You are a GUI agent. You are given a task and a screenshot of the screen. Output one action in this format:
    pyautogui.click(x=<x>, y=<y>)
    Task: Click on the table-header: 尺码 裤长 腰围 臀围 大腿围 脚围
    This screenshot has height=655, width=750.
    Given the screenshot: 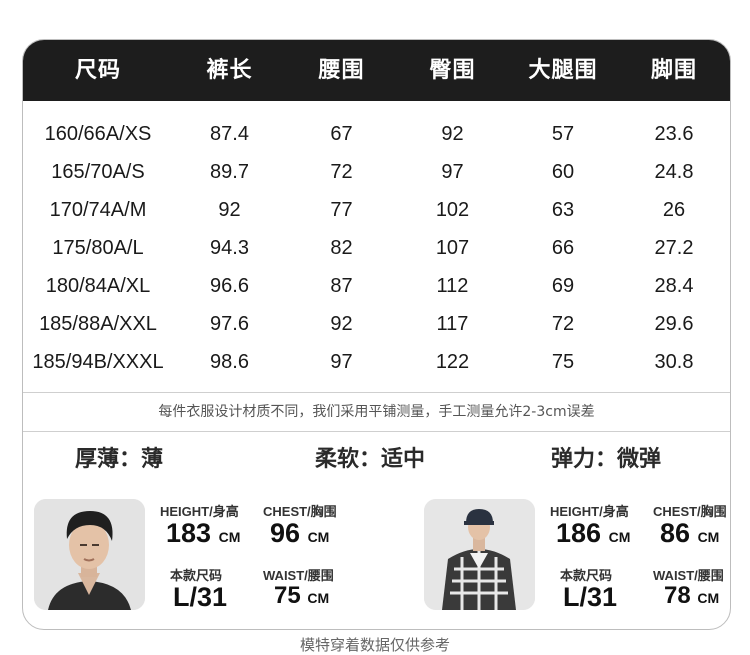 What is the action you would take?
    pyautogui.click(x=376, y=70)
    